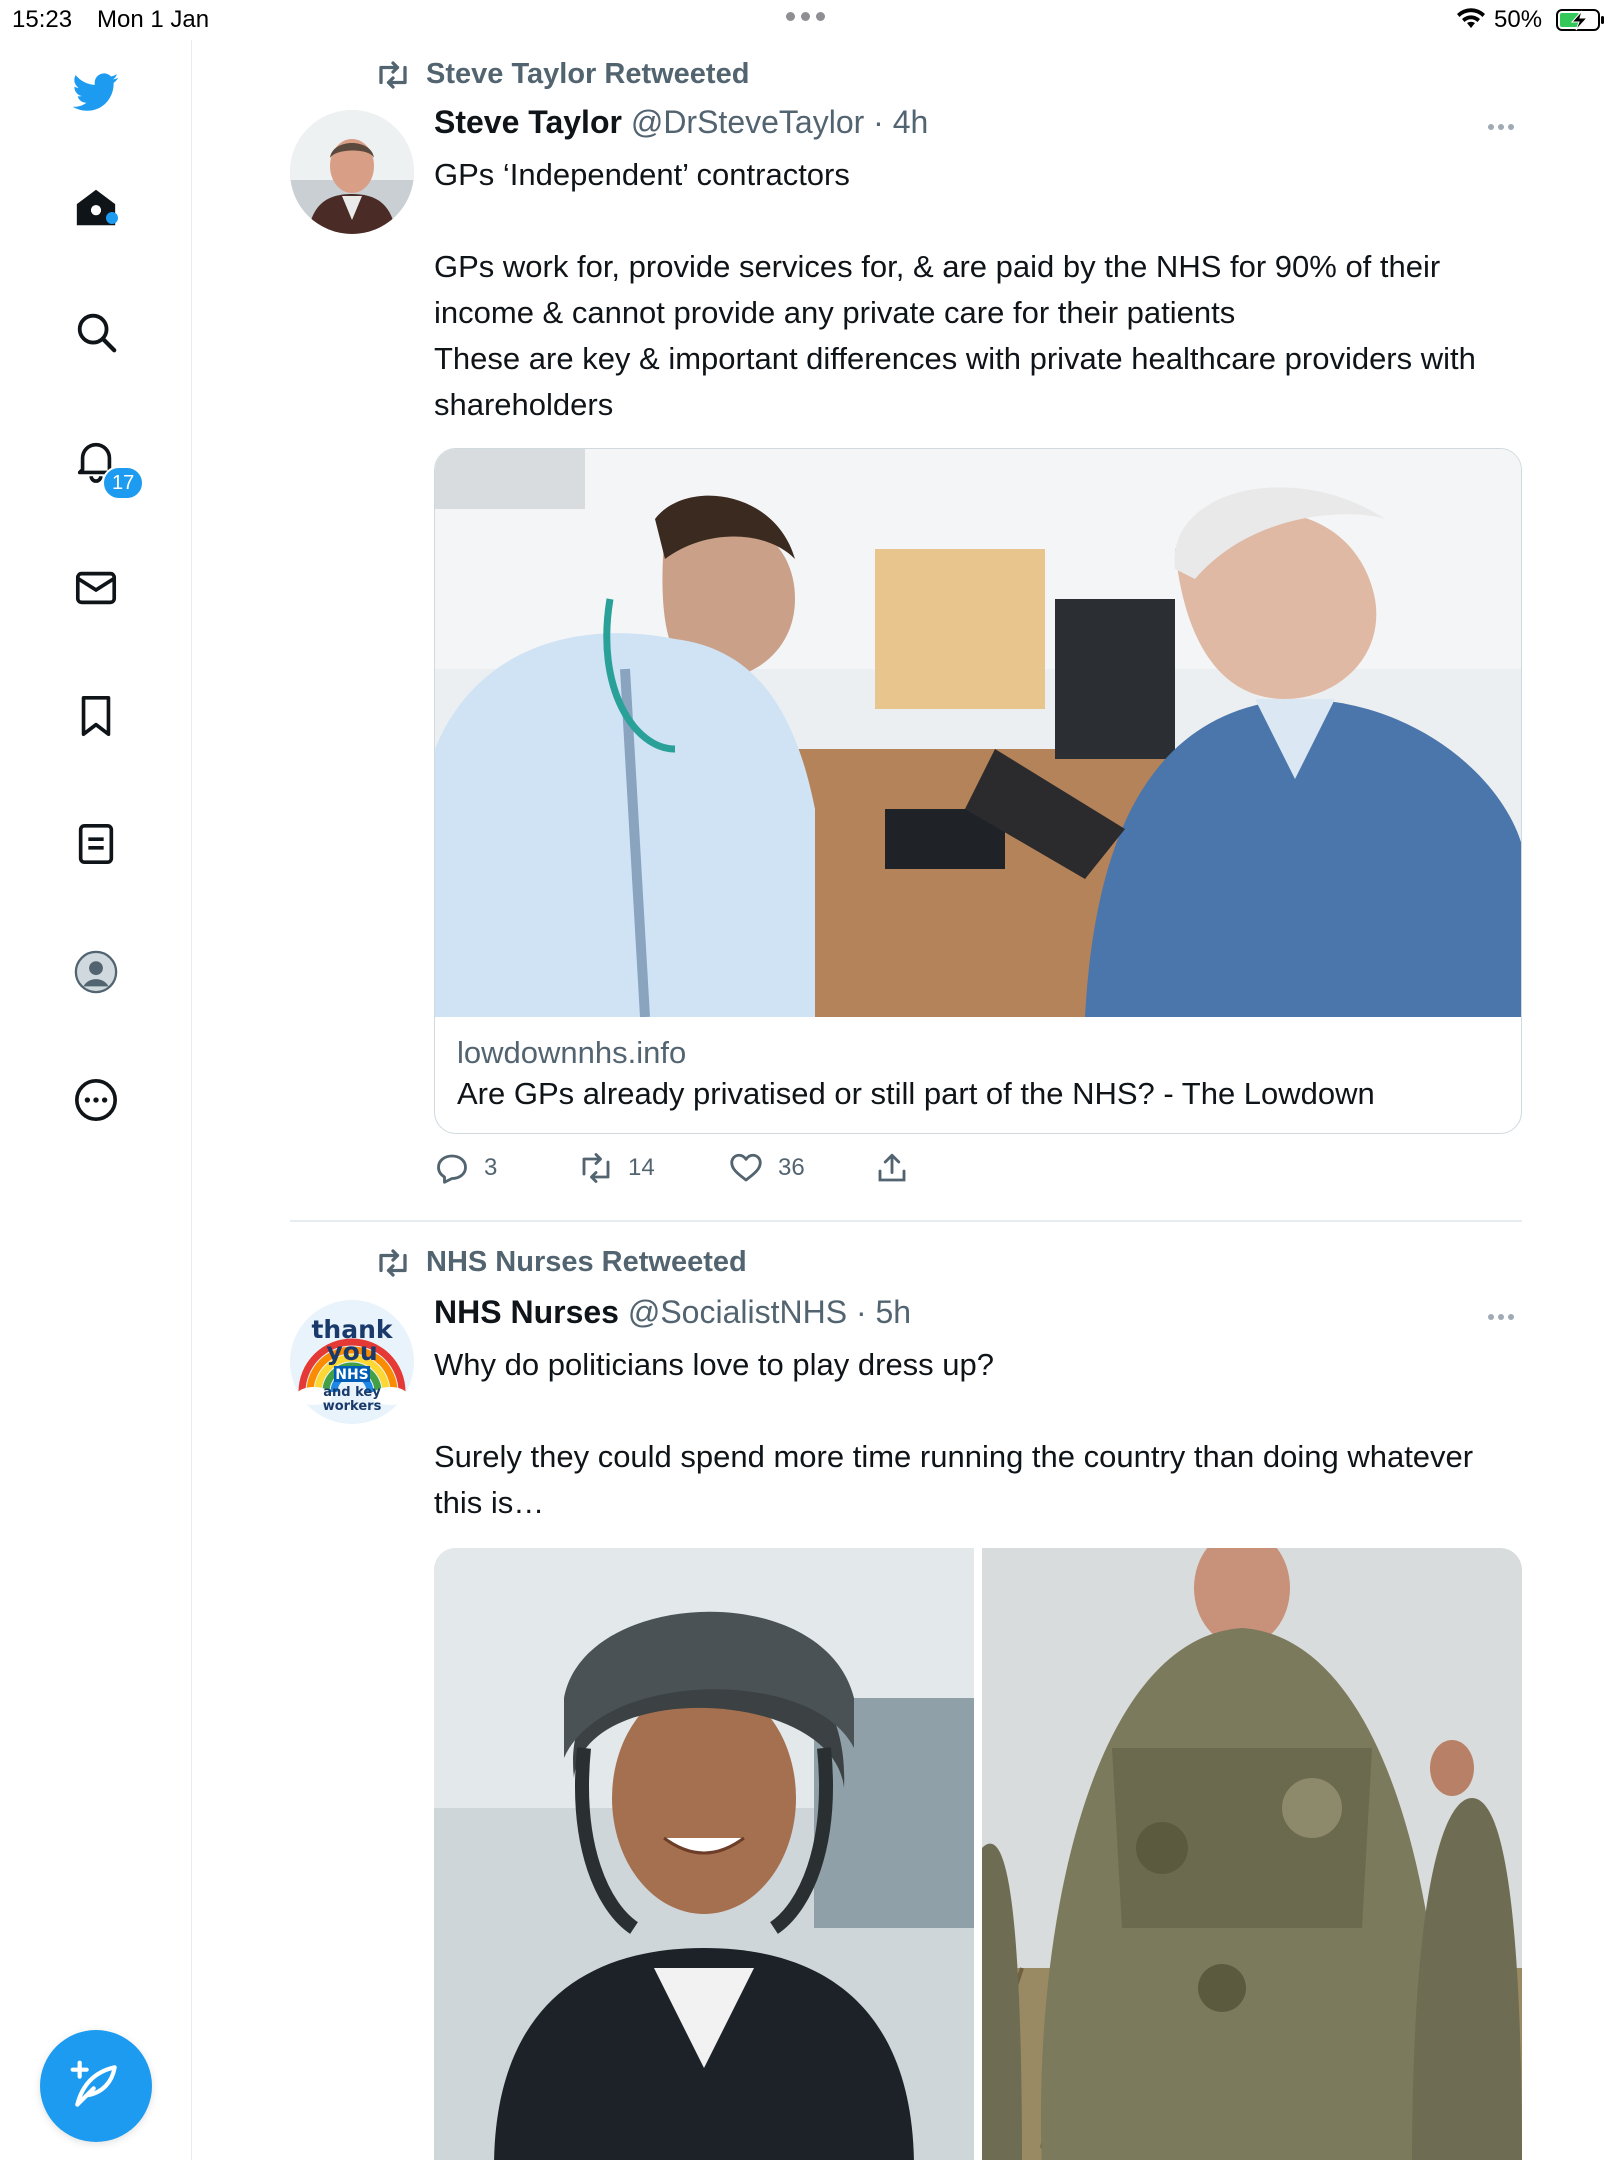  What do you see at coordinates (352, 1392) in the screenshot?
I see `avatar-text-line: and key` at bounding box center [352, 1392].